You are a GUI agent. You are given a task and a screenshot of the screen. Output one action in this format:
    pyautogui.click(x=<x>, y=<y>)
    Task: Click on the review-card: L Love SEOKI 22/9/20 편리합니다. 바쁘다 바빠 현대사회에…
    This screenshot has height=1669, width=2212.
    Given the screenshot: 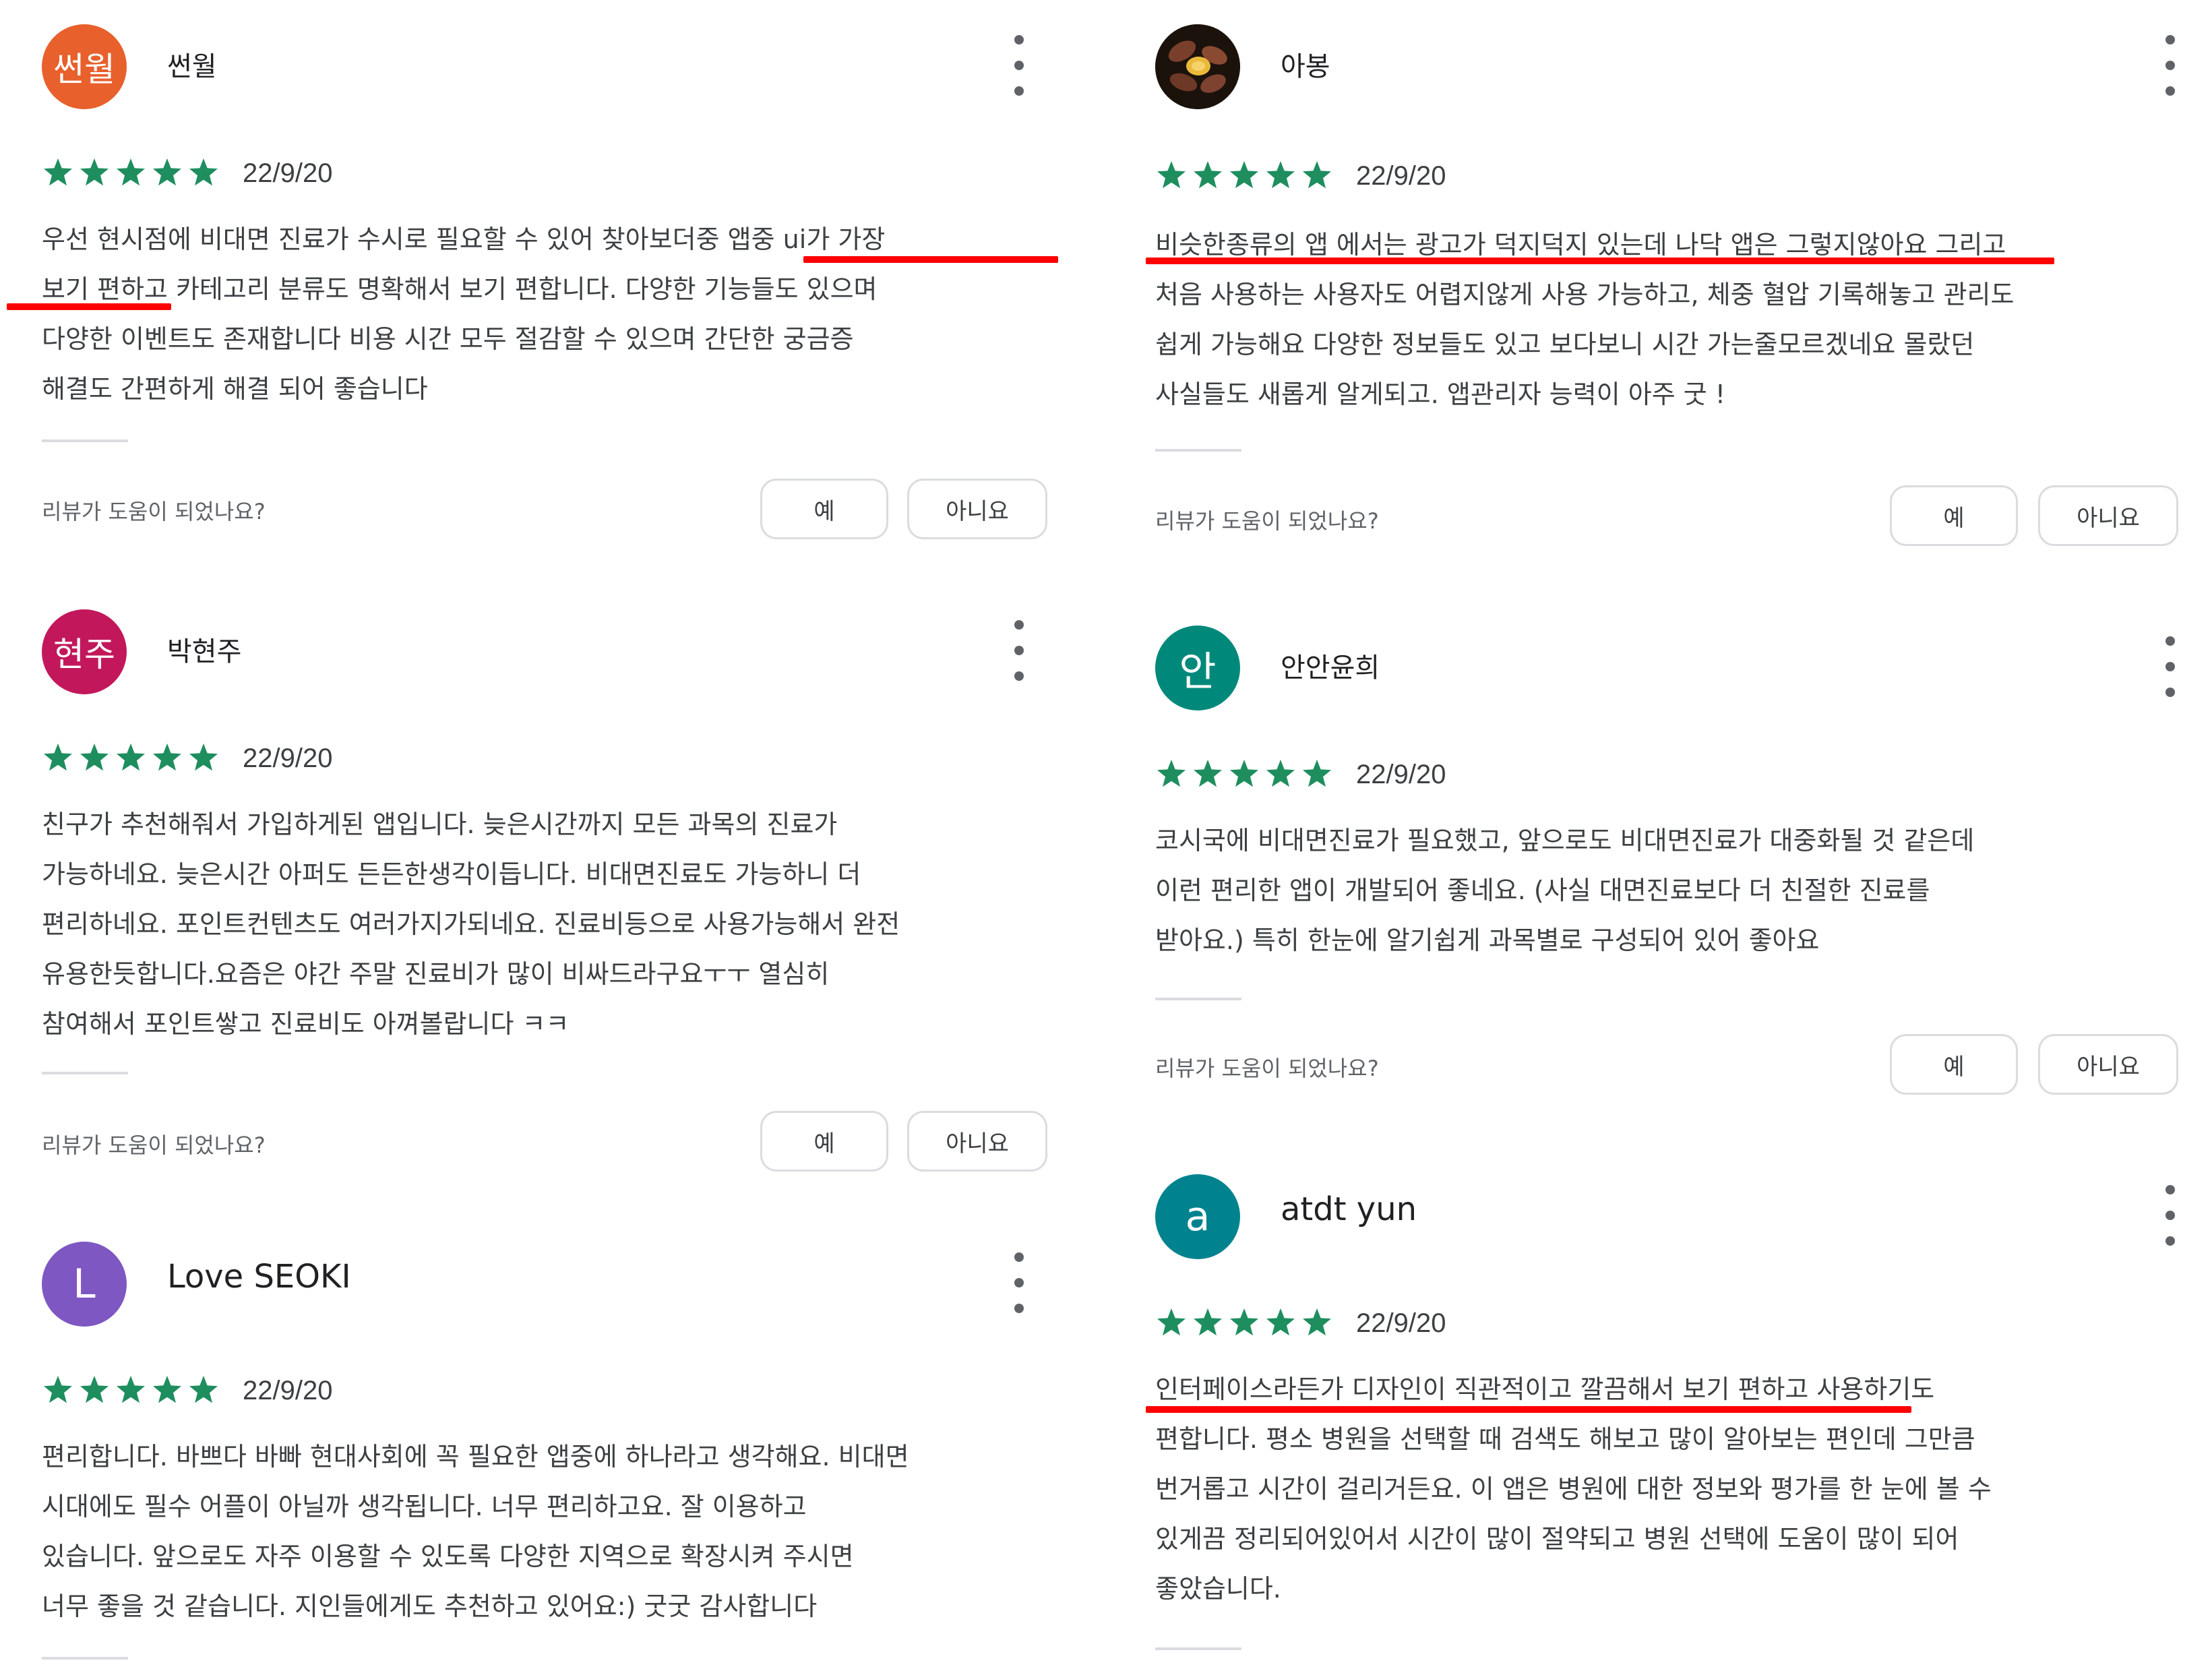 What is the action you would take?
    pyautogui.click(x=547, y=1455)
    